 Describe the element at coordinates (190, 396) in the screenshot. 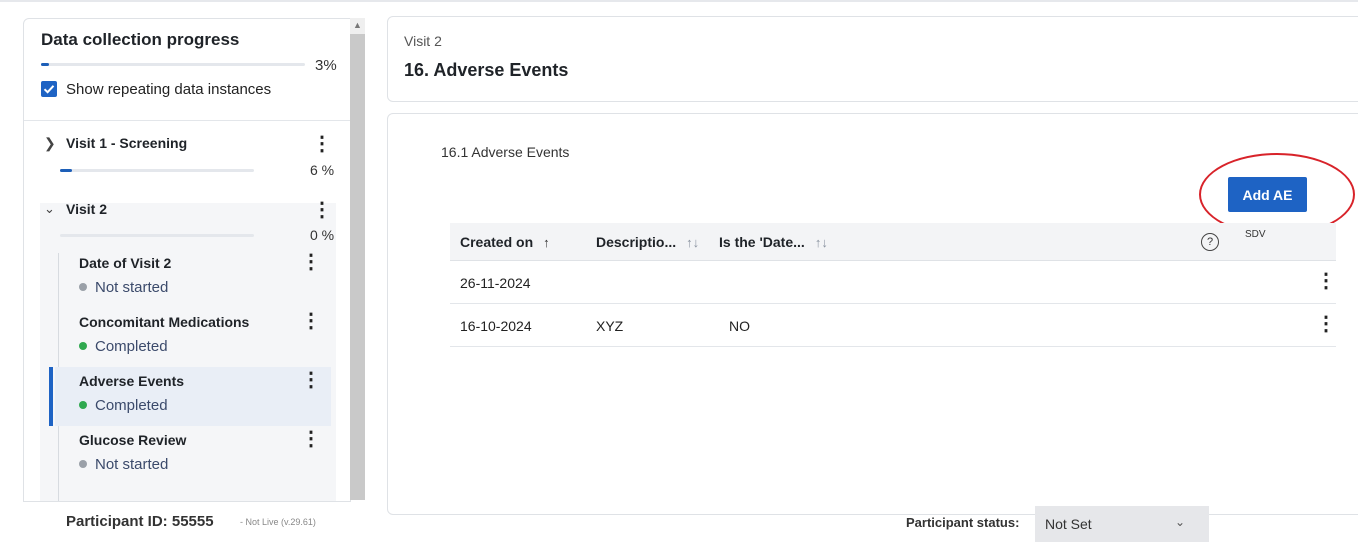

I see `form-item-adverse-events: Adverse Events ⋮ Completed` at that location.